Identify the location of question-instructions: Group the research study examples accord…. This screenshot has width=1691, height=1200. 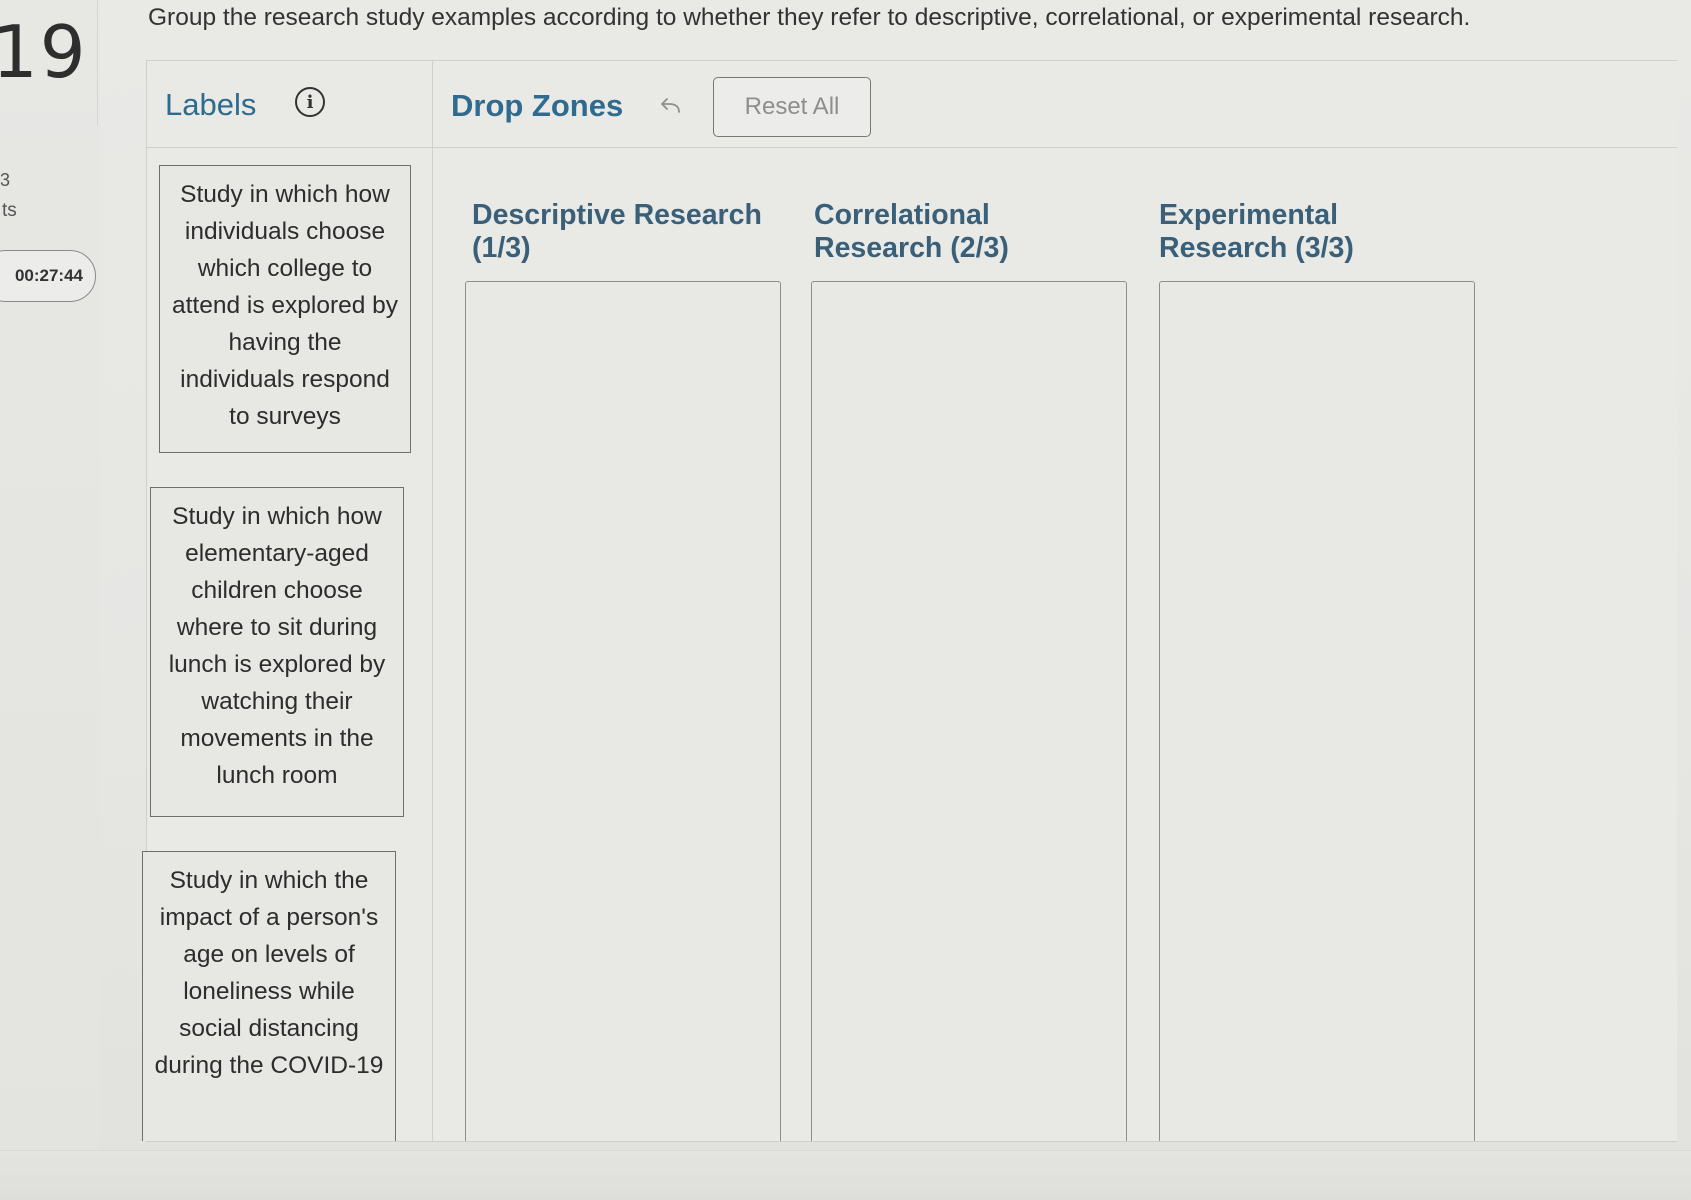
(809, 17).